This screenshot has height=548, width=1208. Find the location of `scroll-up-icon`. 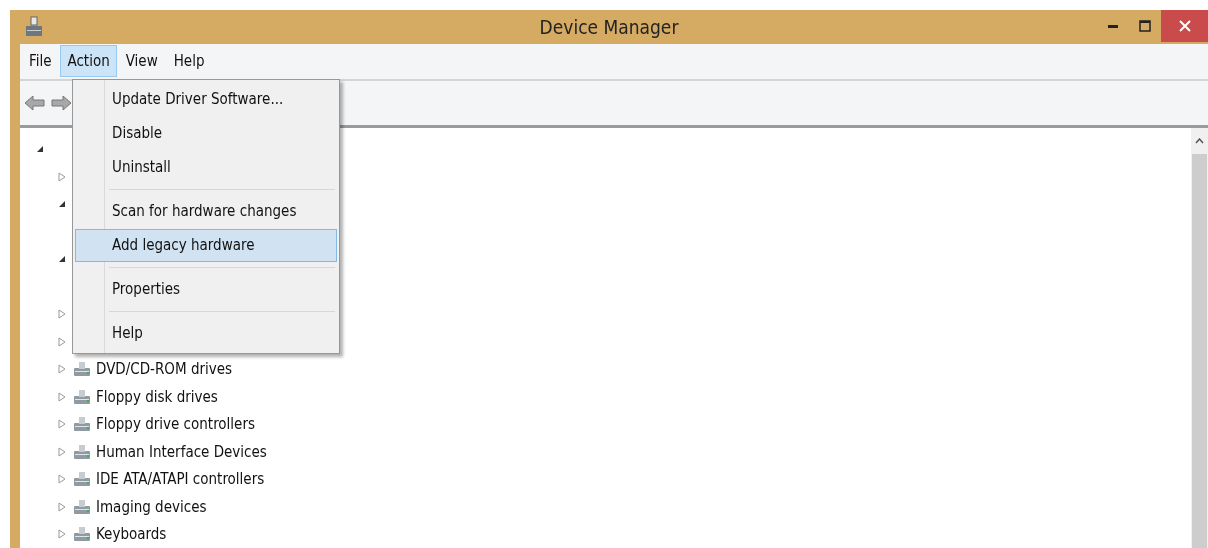

scroll-up-icon is located at coordinates (1199, 140).